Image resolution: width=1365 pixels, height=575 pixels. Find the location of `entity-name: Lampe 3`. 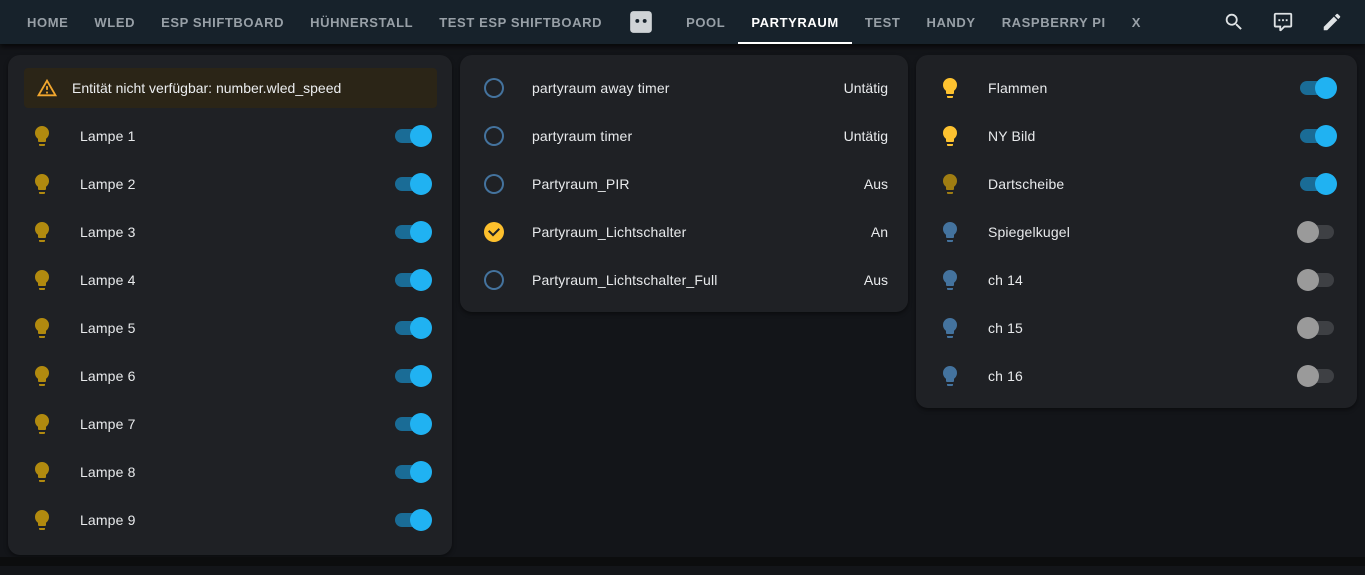

entity-name: Lampe 3 is located at coordinates (108, 232).